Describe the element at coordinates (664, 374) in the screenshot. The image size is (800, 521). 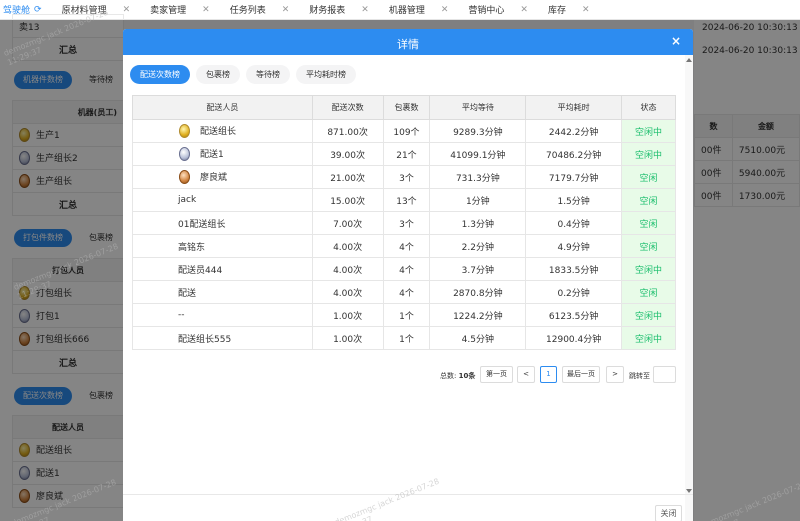
I see `jump-page-input` at that location.